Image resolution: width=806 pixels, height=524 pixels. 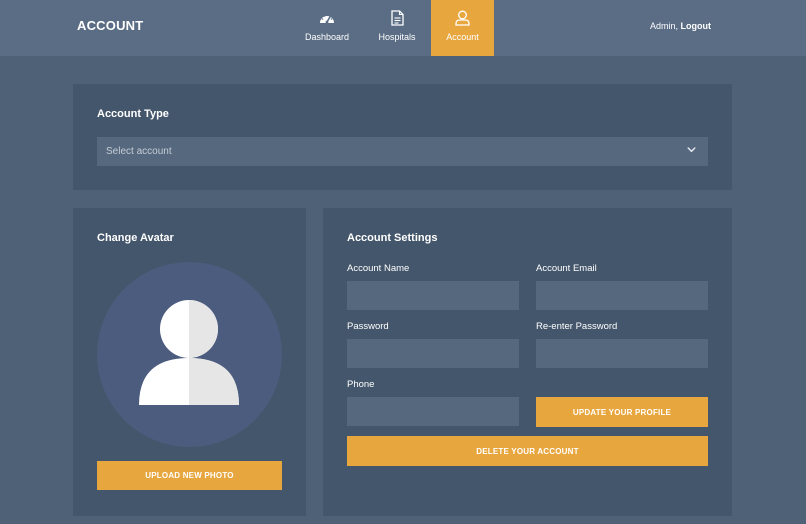 What do you see at coordinates (527, 451) in the screenshot?
I see `delete-account-button: DELETE YOUR ACCOUNT` at bounding box center [527, 451].